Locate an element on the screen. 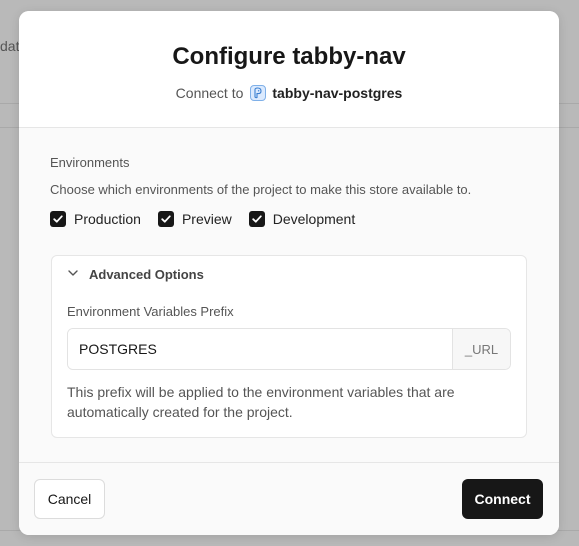 This screenshot has width=579, height=546. connect-target: Connect to tabby-nav-postgres is located at coordinates (289, 93).